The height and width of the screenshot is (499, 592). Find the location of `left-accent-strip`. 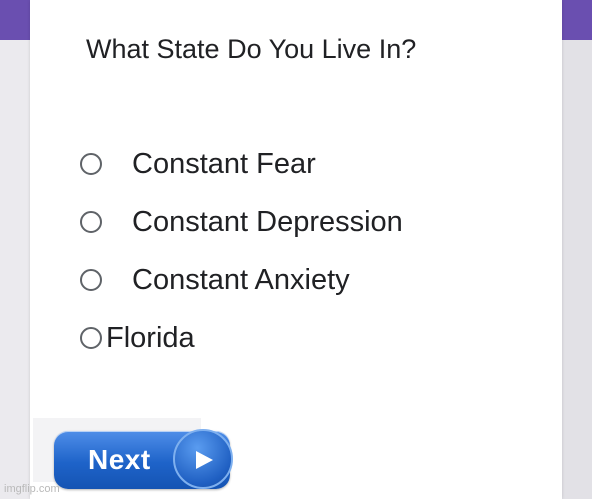

left-accent-strip is located at coordinates (15, 20).